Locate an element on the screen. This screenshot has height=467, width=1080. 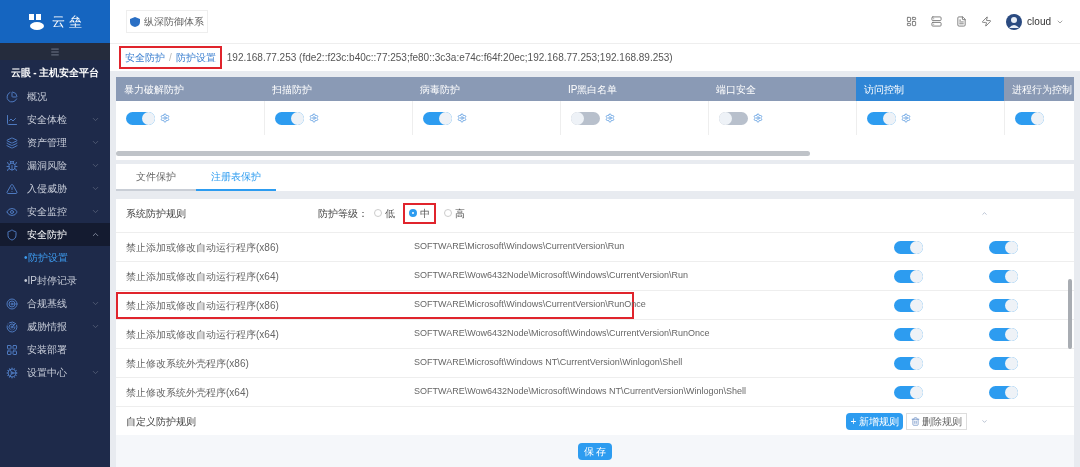
module-tab: 访问控制 is located at coordinates (930, 89).